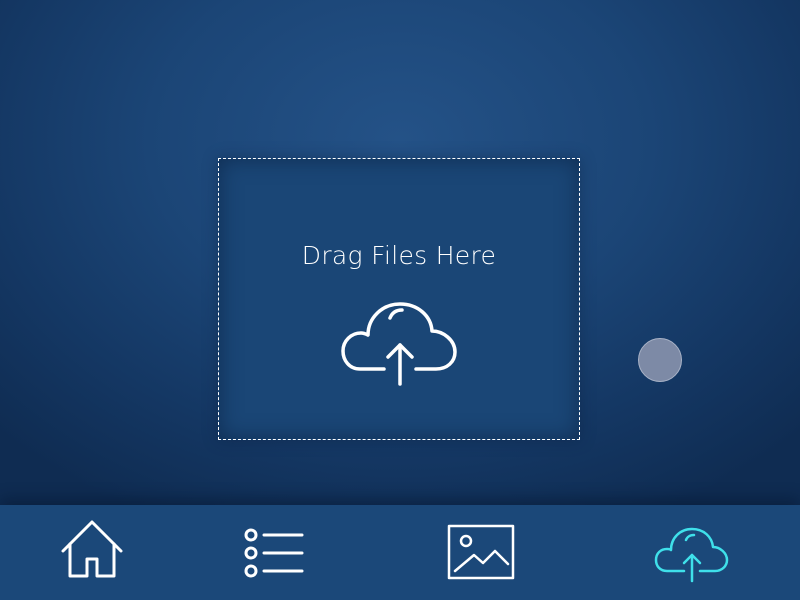 The image size is (800, 600). Describe the element at coordinates (92, 549) in the screenshot. I see `home-icon` at that location.